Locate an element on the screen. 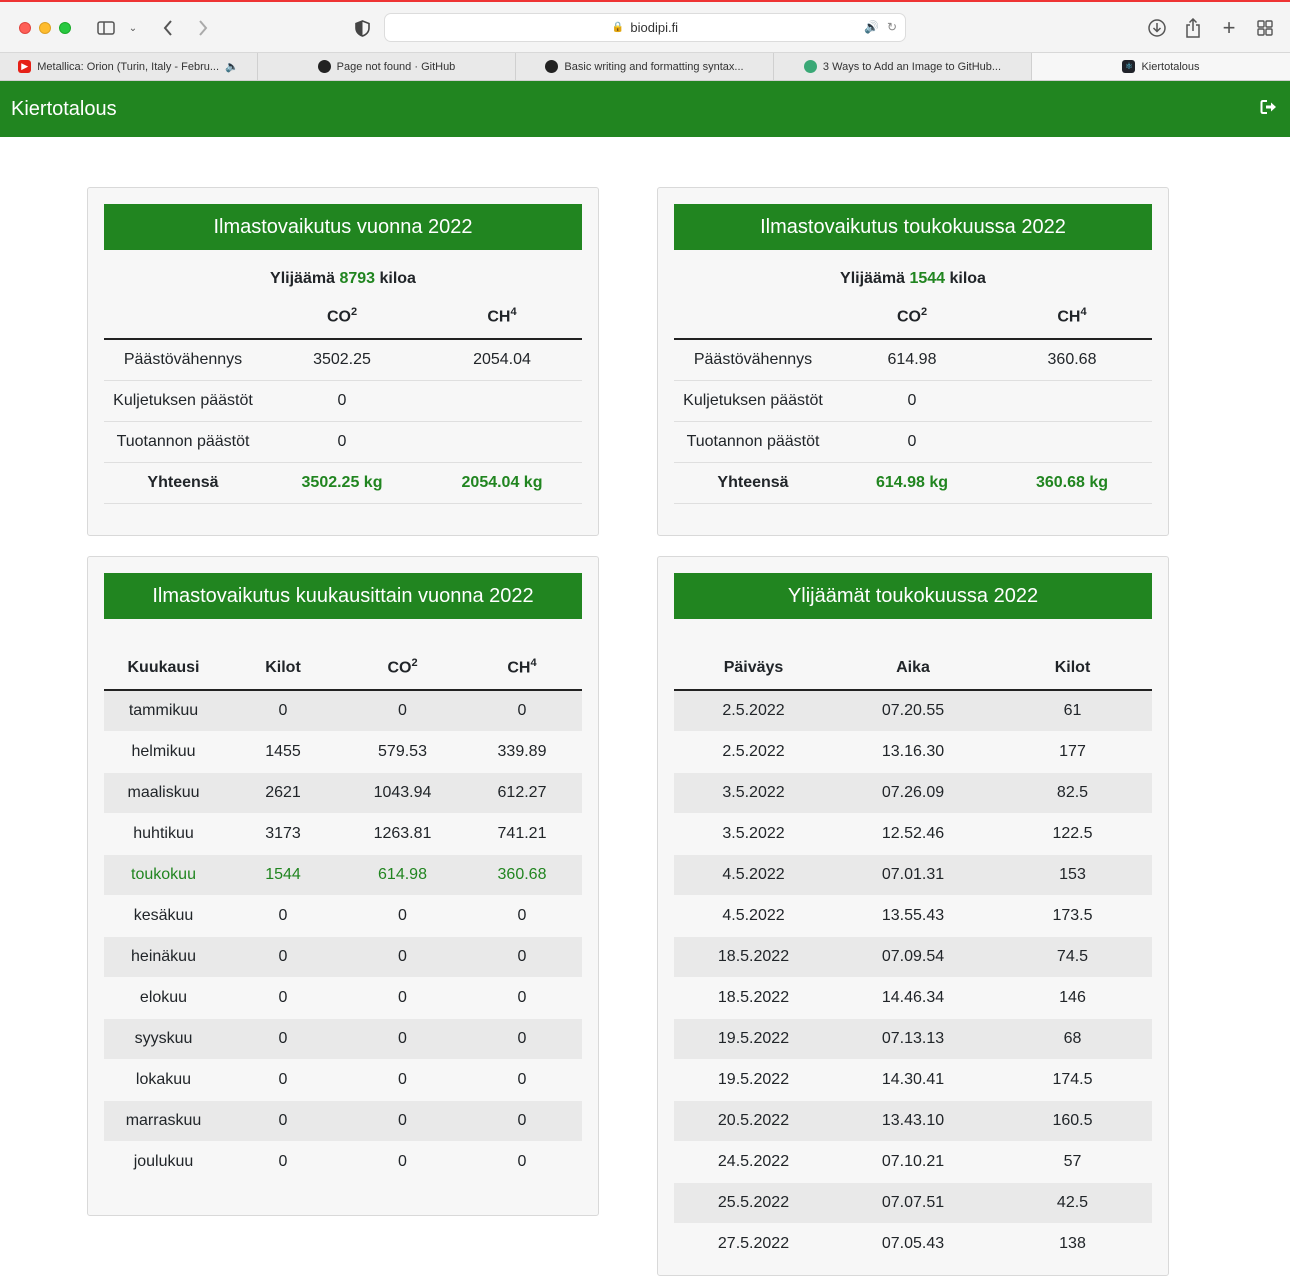  chevron-right-icon is located at coordinates (203, 28).